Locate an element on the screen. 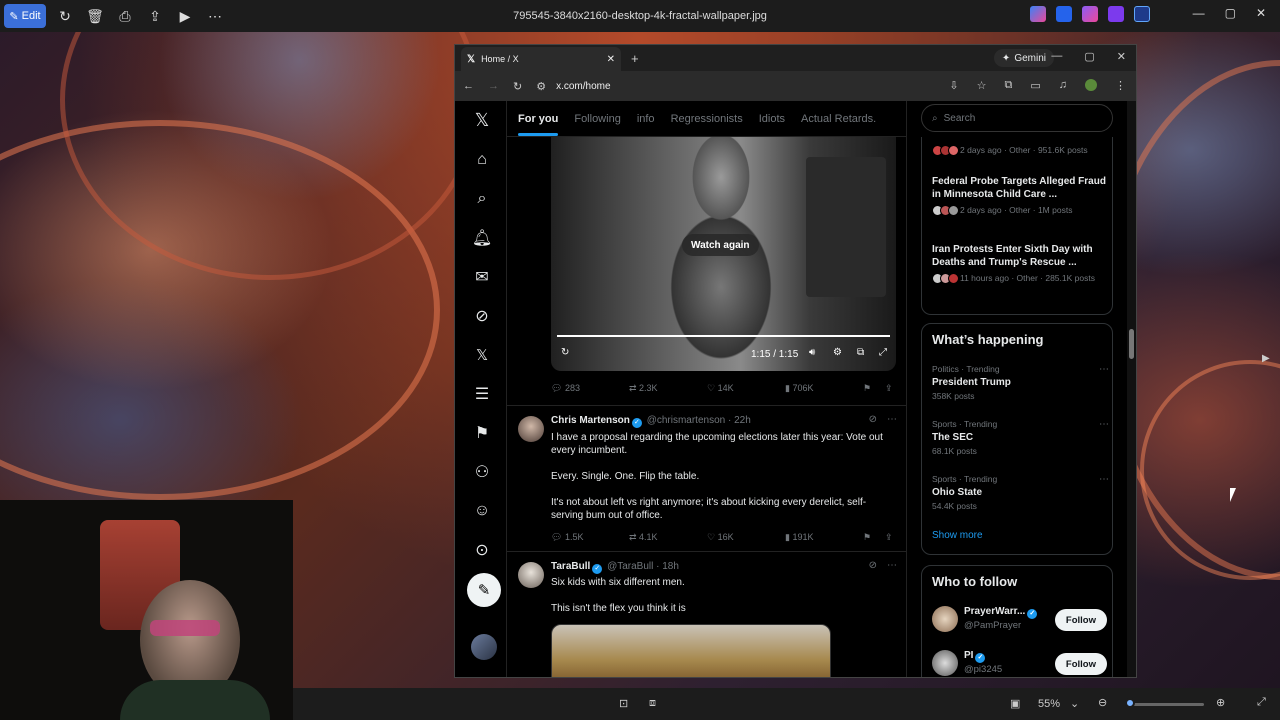 The height and width of the screenshot is (720, 1280). clipchamp-icon is located at coordinates (1116, 14).